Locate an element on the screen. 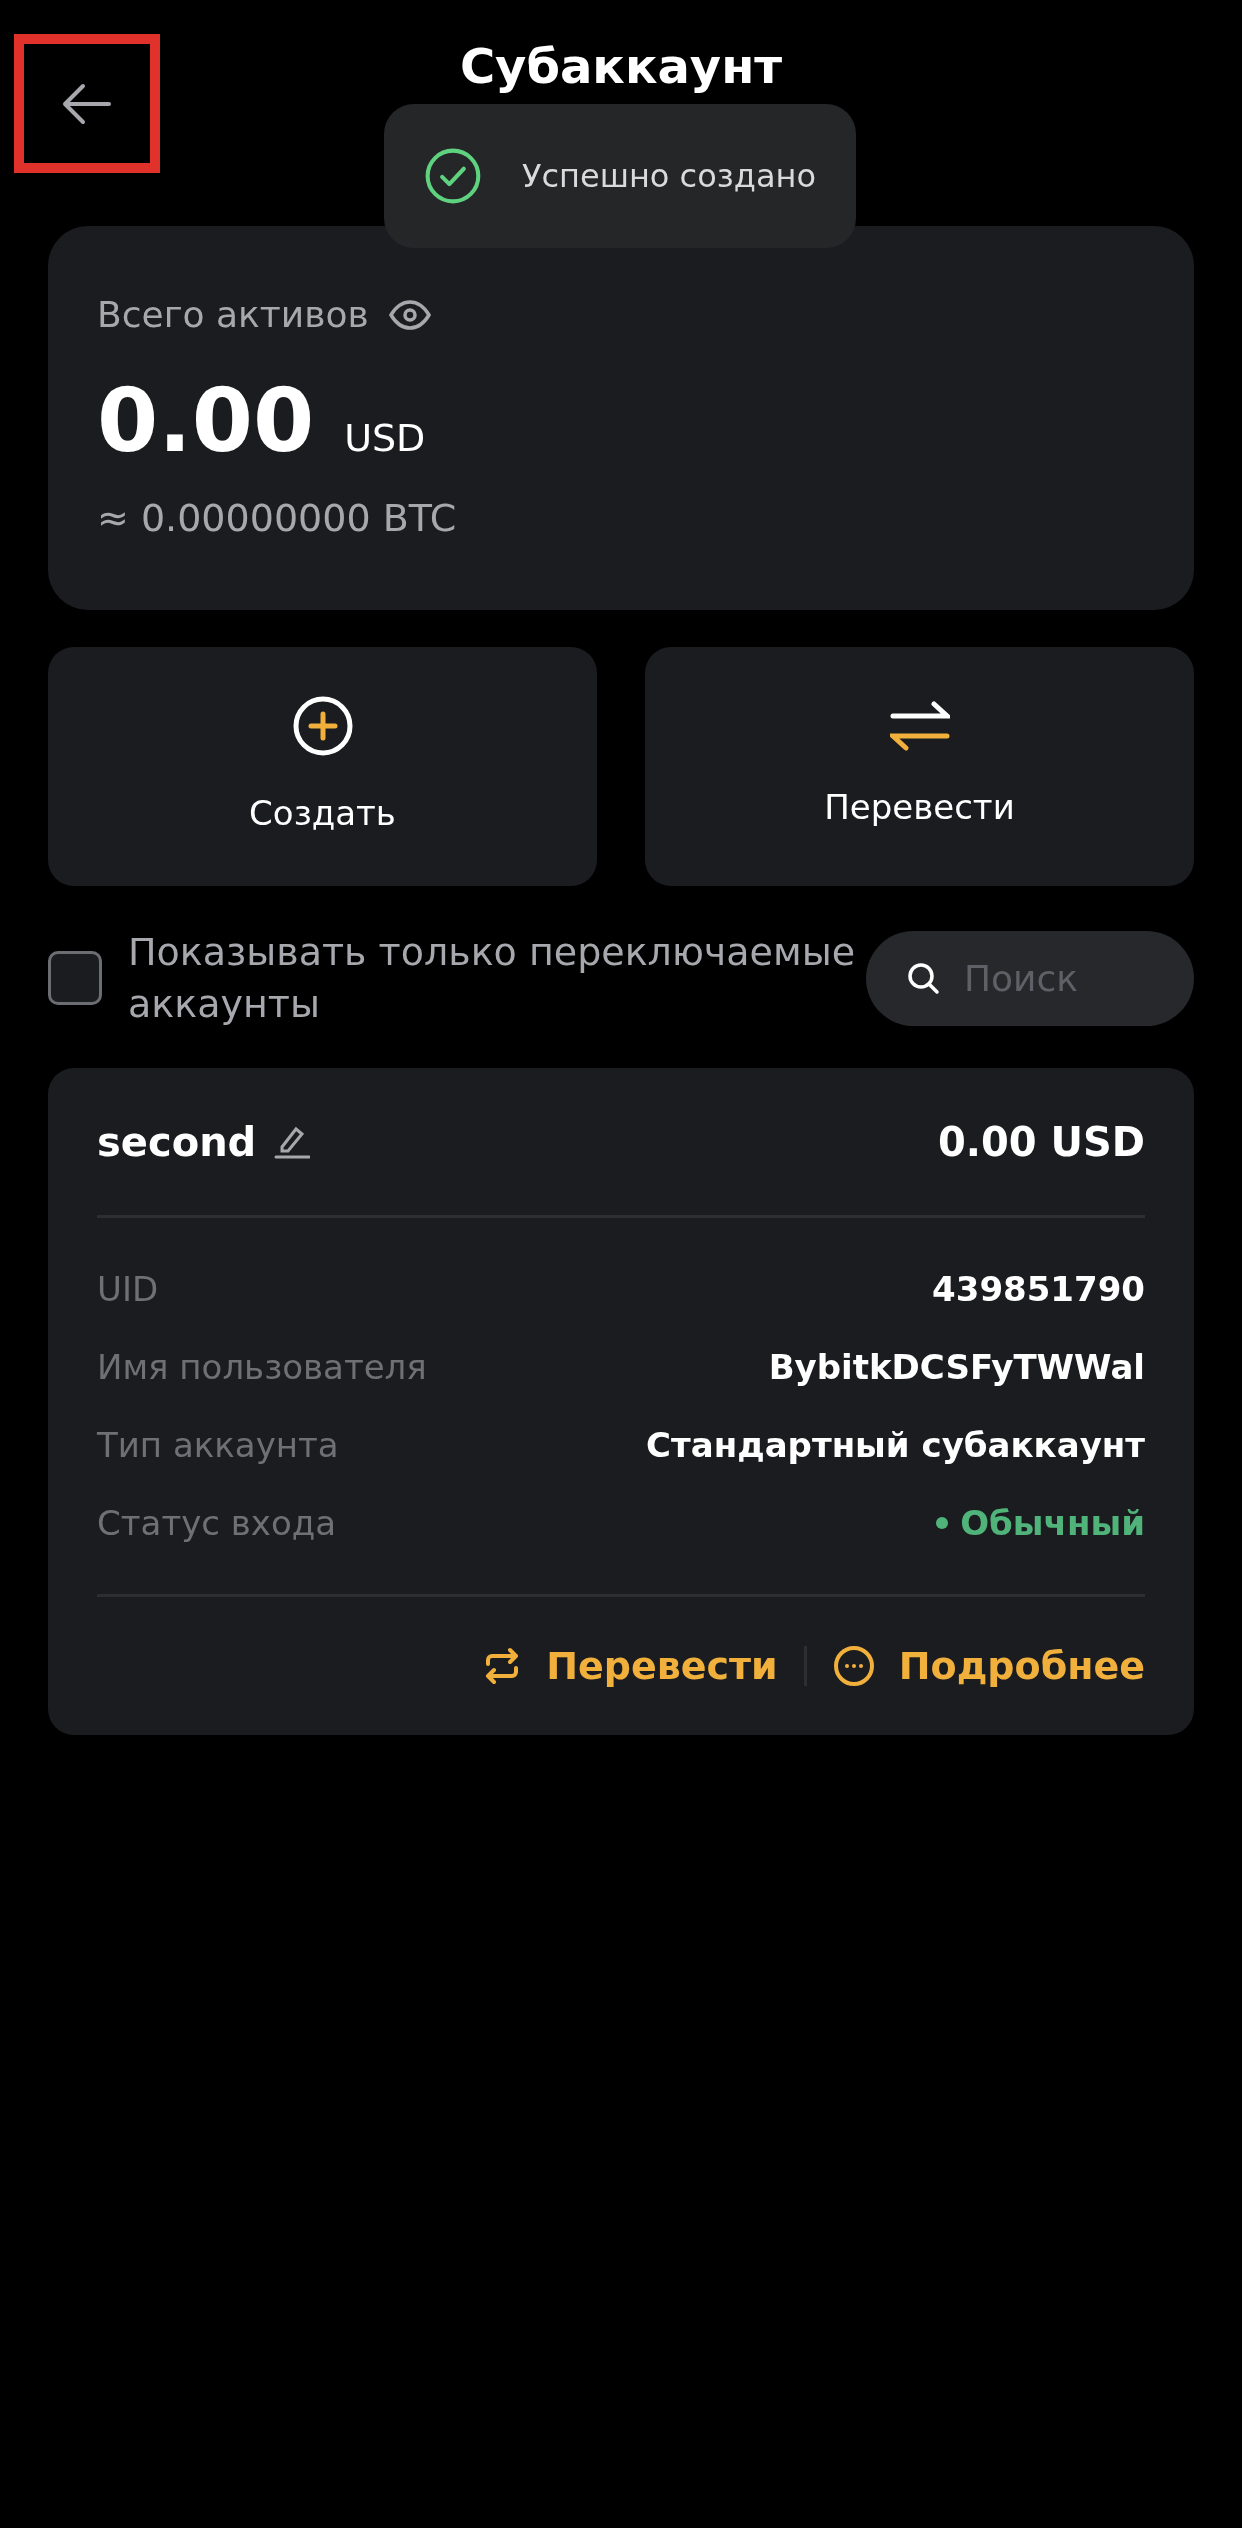  back-button is located at coordinates (87, 103).